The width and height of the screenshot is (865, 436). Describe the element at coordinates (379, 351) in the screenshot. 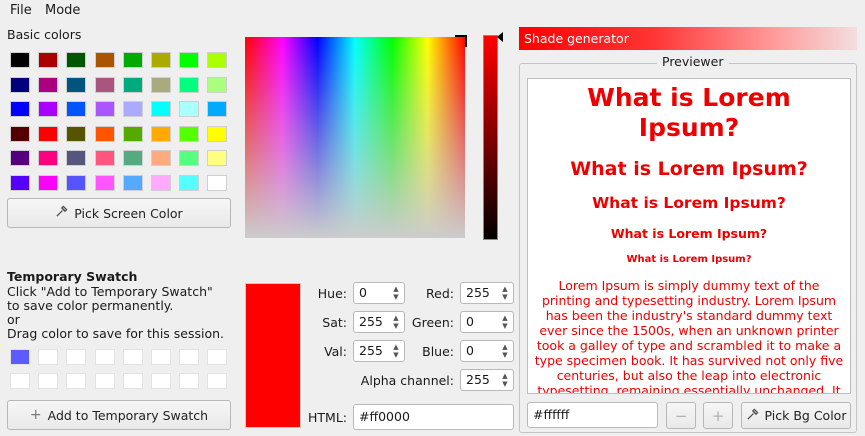

I see `val-spinbox: 255 ▲ ▼` at that location.